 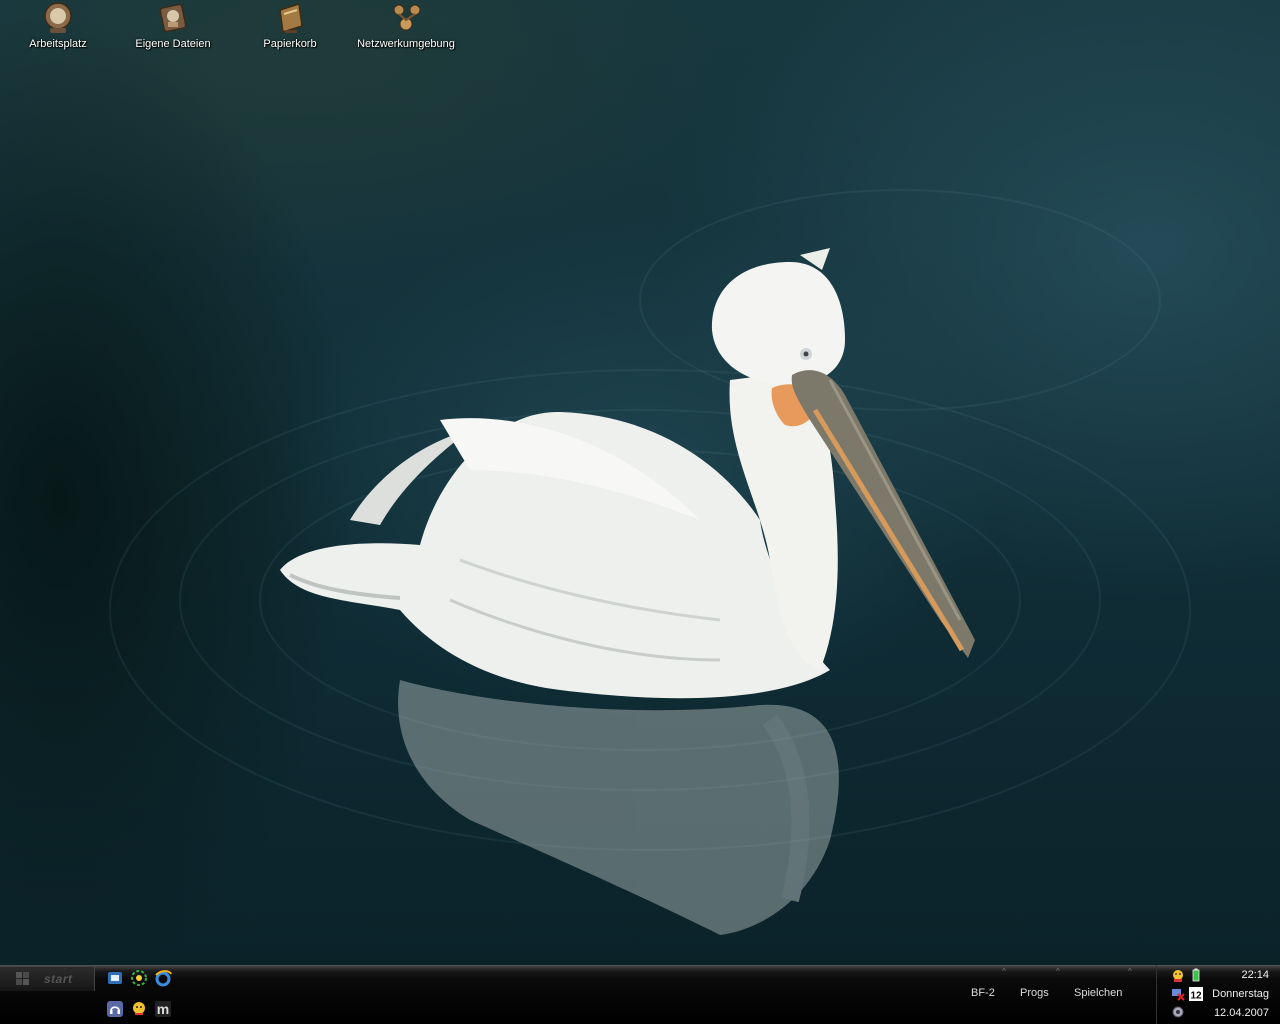 I want to click on battery-tray-icon, so click(x=1196, y=975).